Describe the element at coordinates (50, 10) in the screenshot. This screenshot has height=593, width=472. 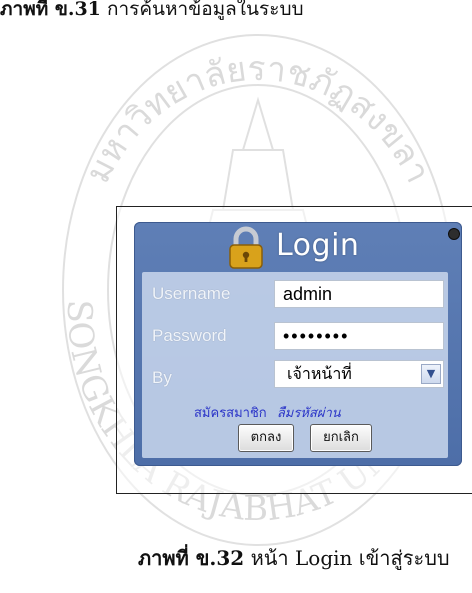
I see `previous-figure-number: ภาพที่ ข.31` at that location.